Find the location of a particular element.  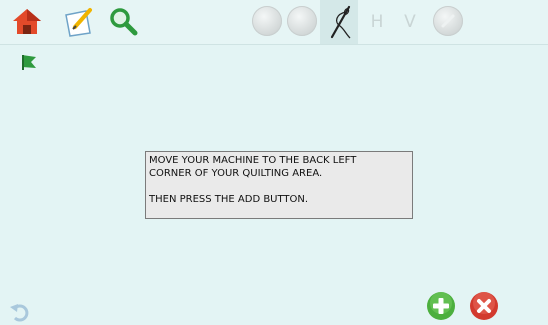

undo-icon is located at coordinates (20, 312).